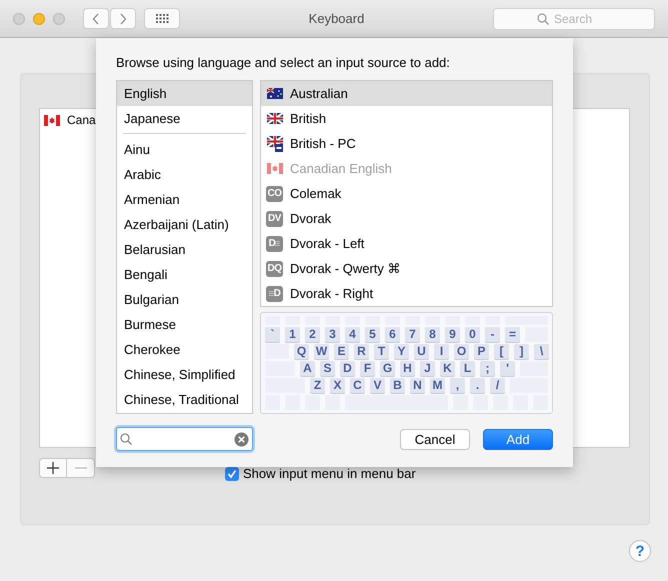 This screenshot has height=581, width=668. Describe the element at coordinates (347, 368) in the screenshot. I see `keyboard-key: D` at that location.